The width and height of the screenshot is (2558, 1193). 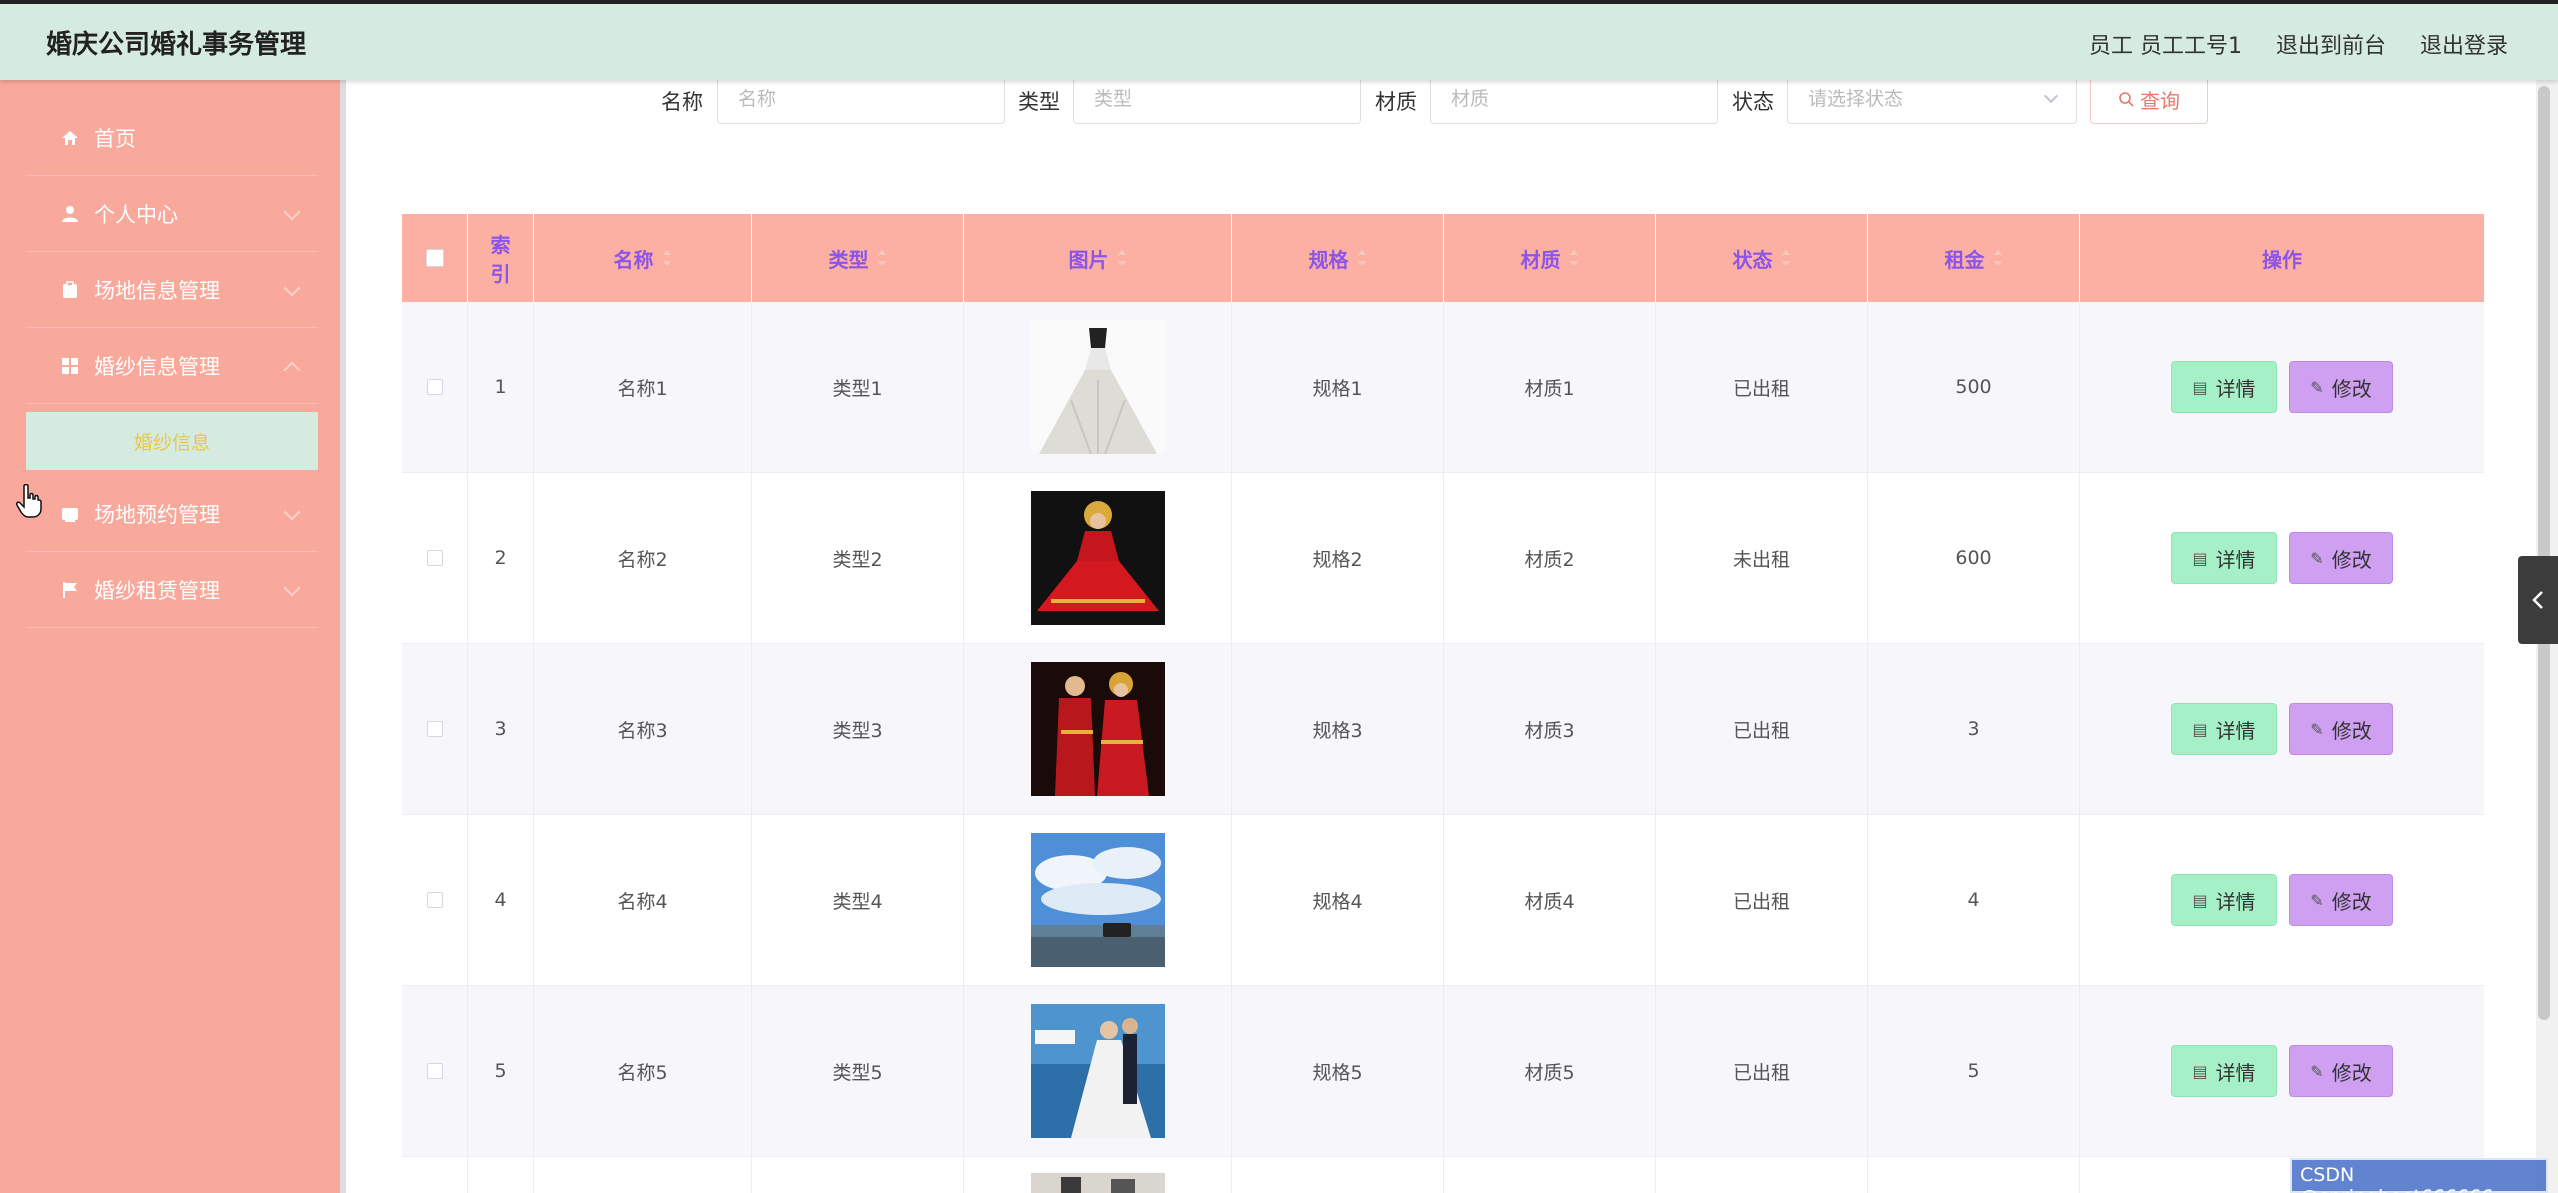 I want to click on sidebar-menu: 首页 个人中心 场地信息管理 婚纱信息管理 婚纱信息 场地预约管理 婚纱租赁管理, so click(x=172, y=364).